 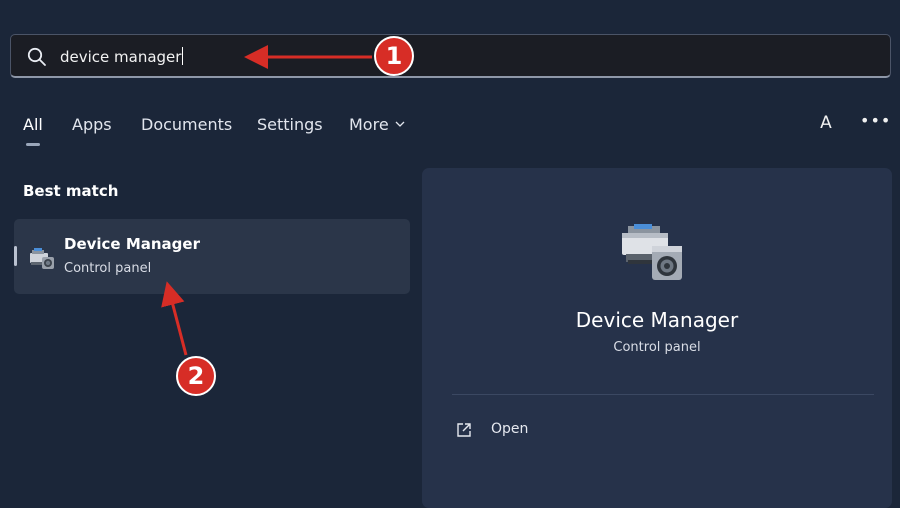 I want to click on device-manager-icon, so click(x=42, y=258).